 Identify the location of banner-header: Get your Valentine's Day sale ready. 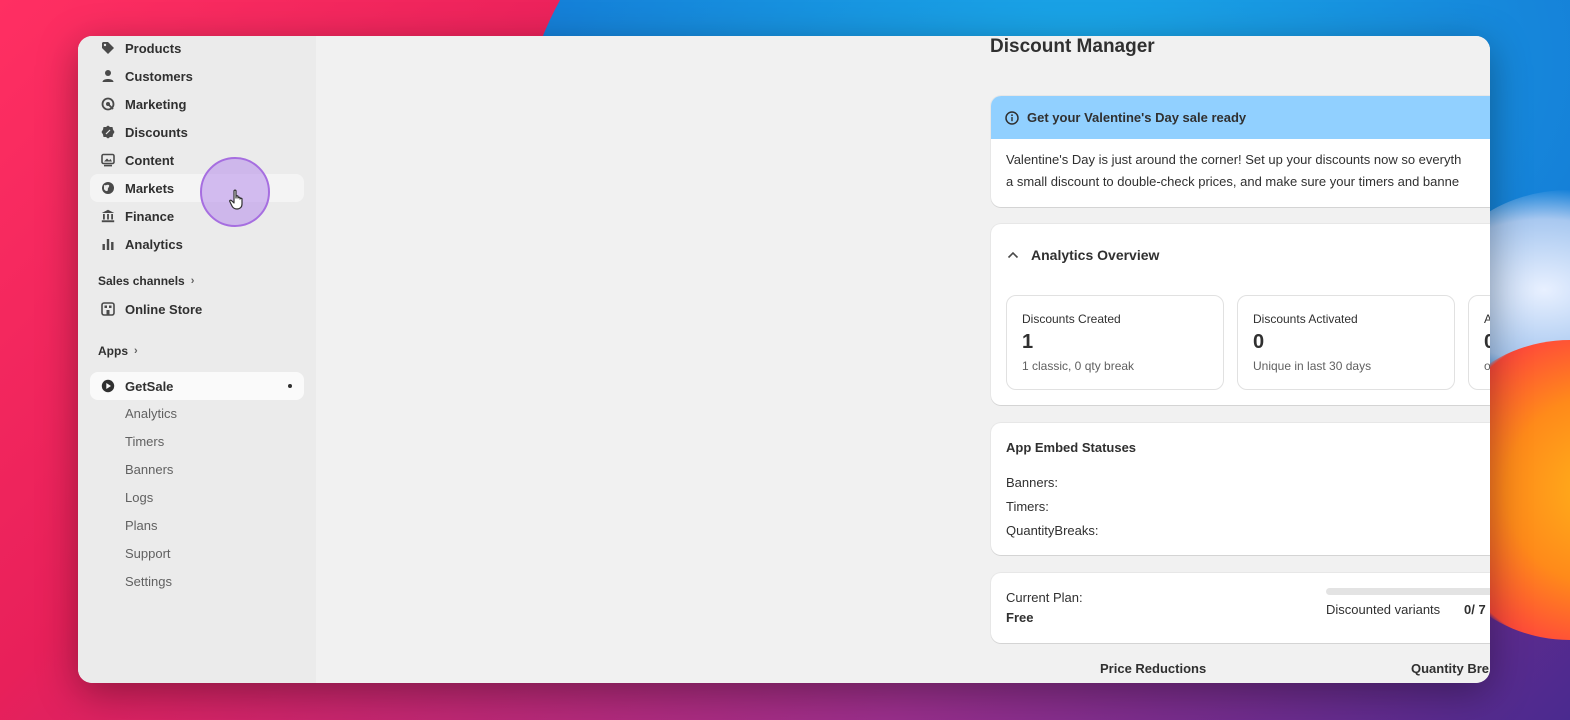
(1240, 117).